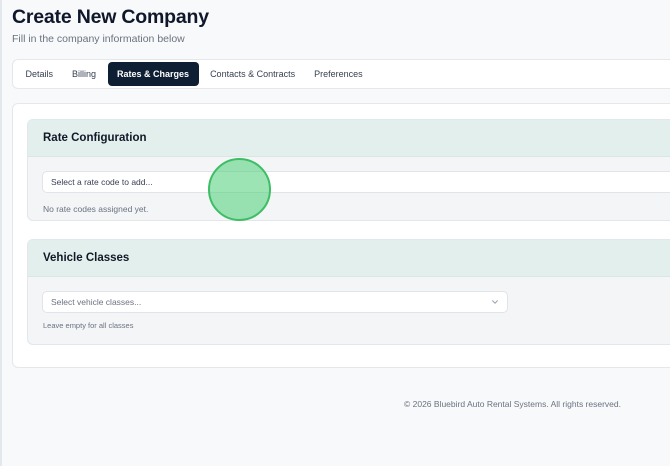  Describe the element at coordinates (153, 74) in the screenshot. I see `tab-rates-charges: Rates & Charges` at that location.